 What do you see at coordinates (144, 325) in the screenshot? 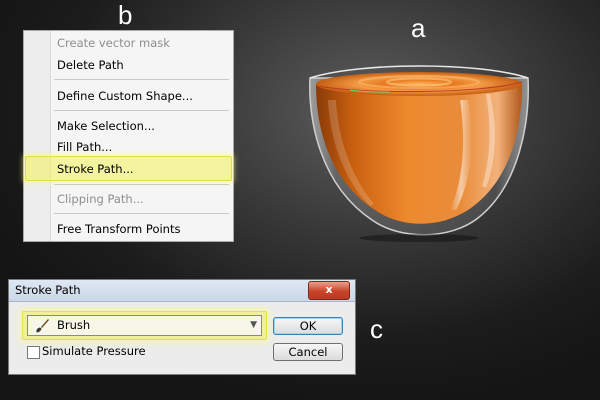
I see `tool-select: Brush ▼` at bounding box center [144, 325].